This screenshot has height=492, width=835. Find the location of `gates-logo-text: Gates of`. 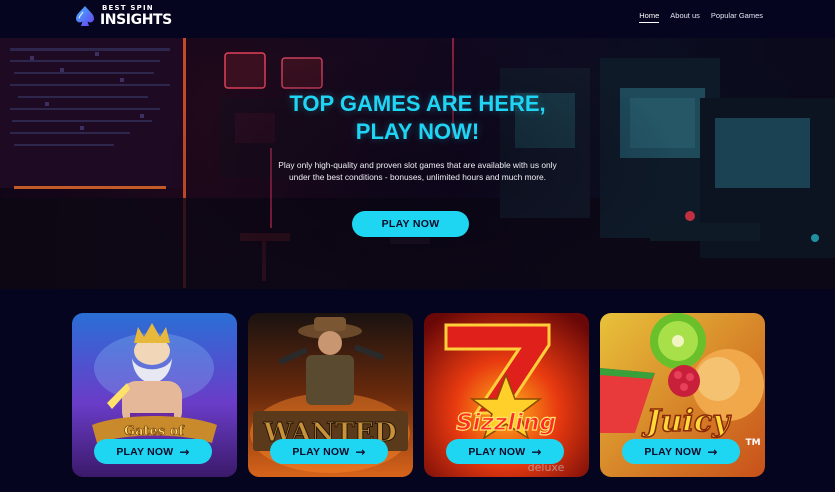

gates-logo-text: Gates of is located at coordinates (154, 431).